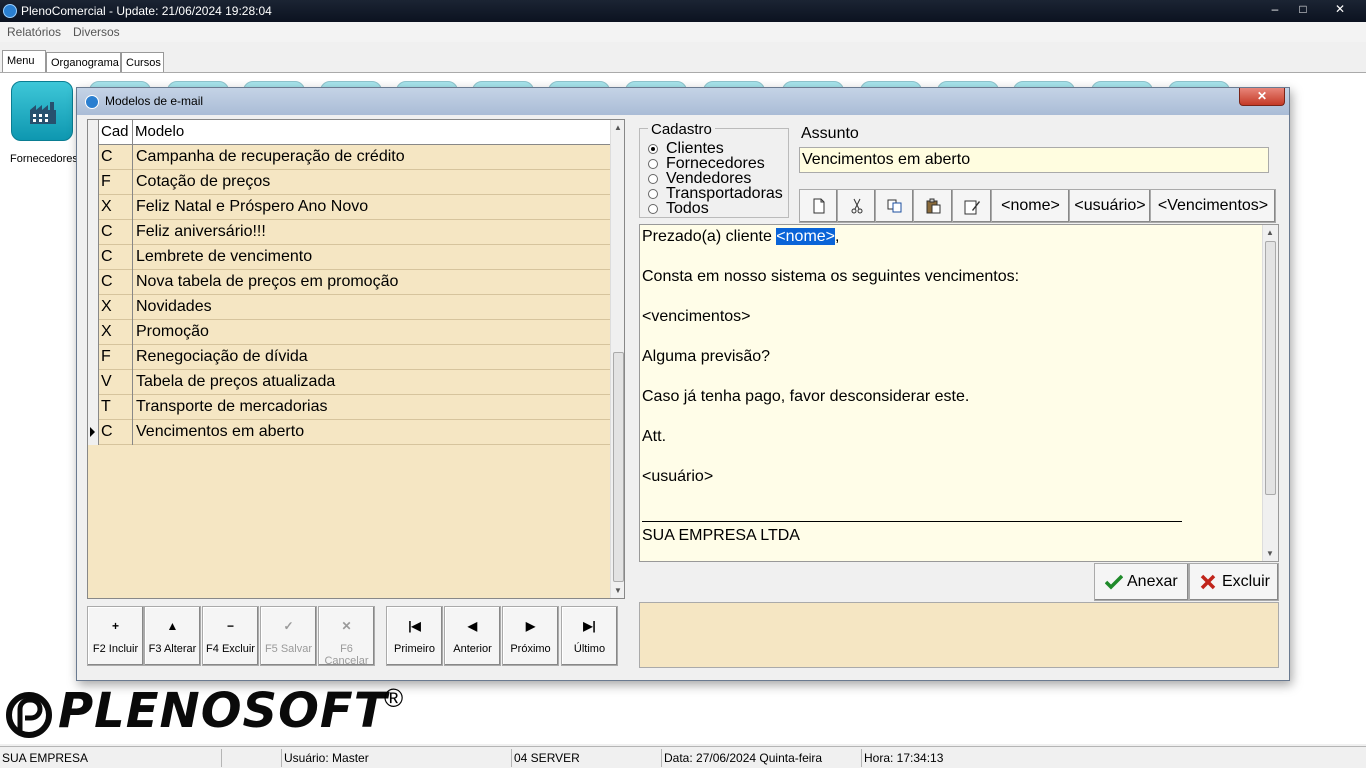 This screenshot has height=768, width=1366. Describe the element at coordinates (349, 382) in the screenshot. I see `table-row: V Tabela de preços atualizada` at that location.